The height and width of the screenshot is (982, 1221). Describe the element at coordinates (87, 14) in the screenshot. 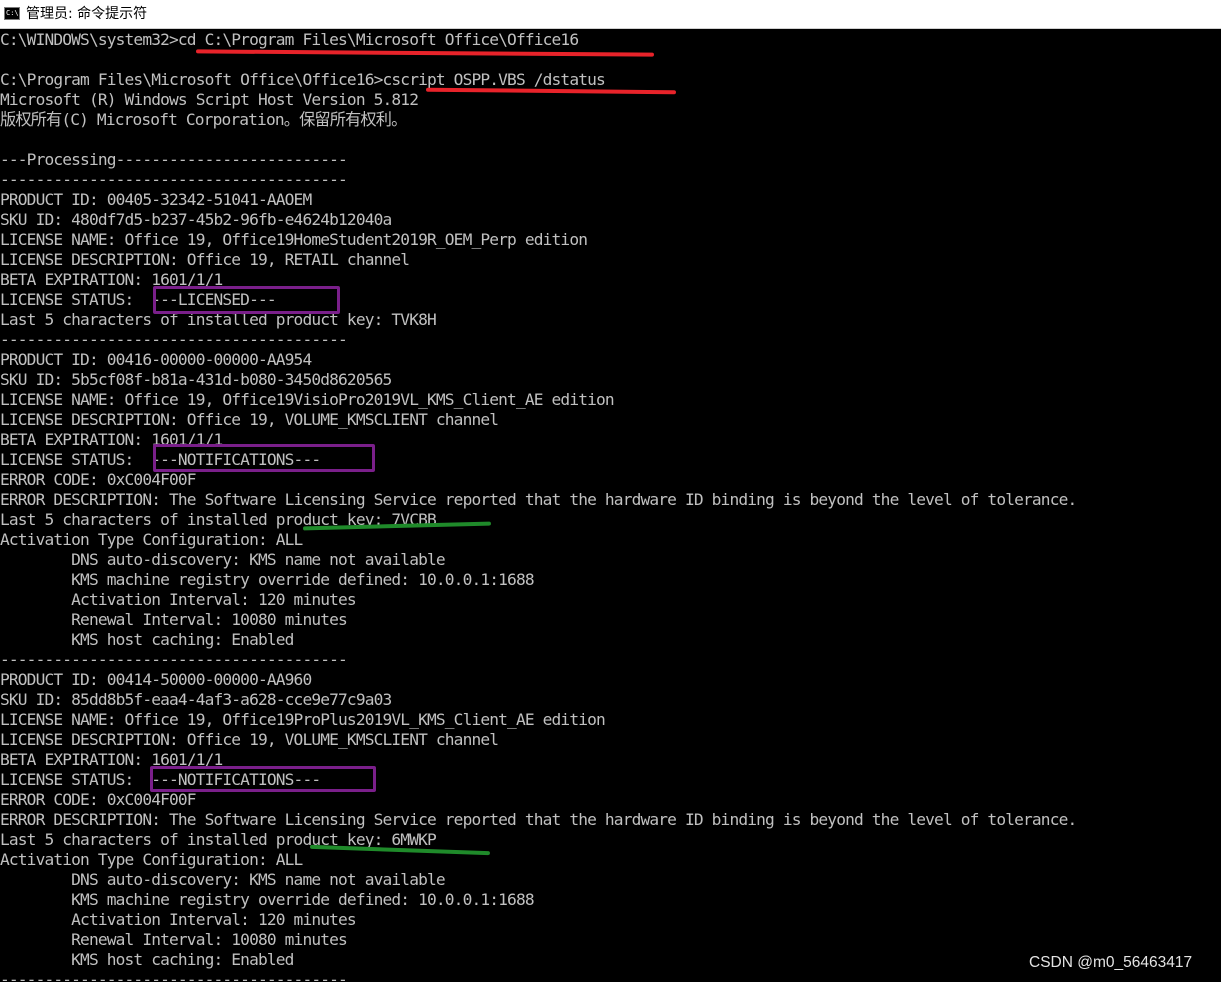

I see `window-title: 管理员: 命令提示符` at that location.